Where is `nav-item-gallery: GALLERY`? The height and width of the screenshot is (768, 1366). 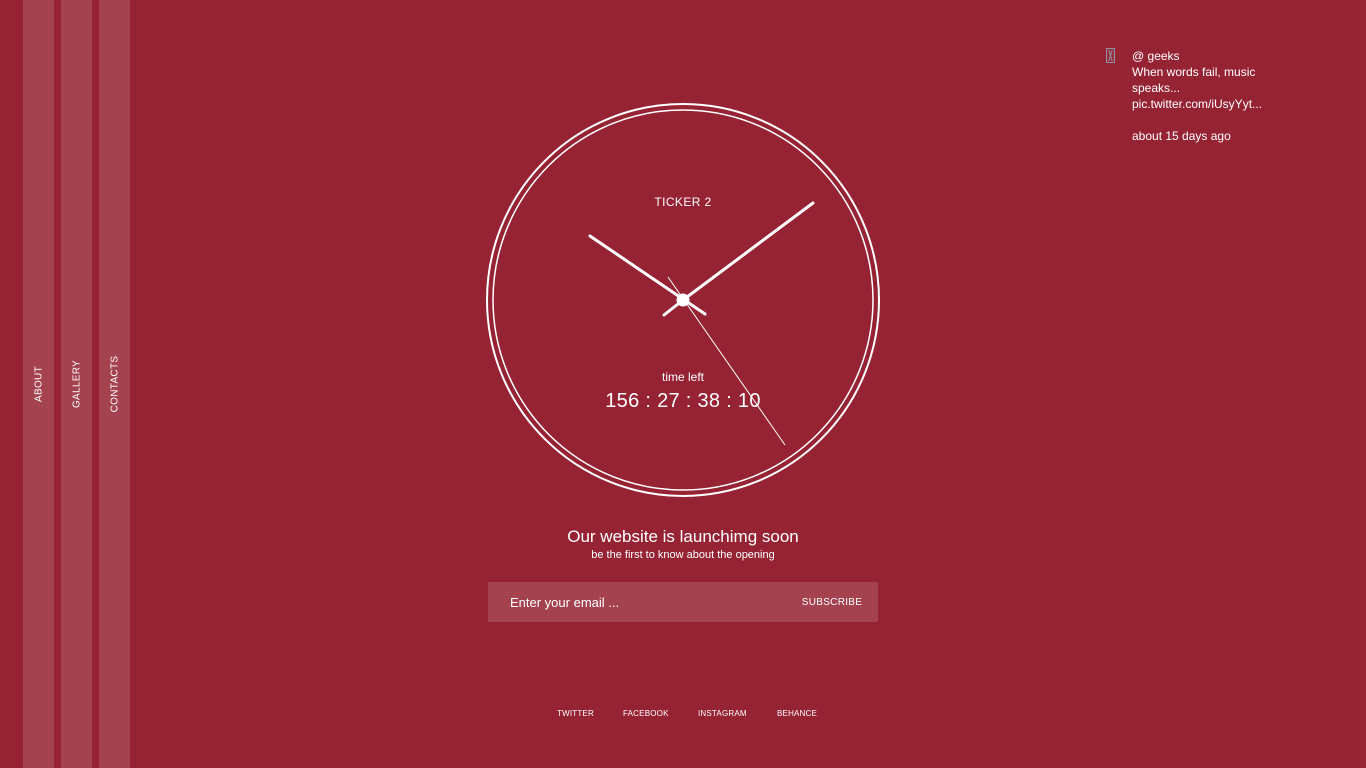
nav-item-gallery: GALLERY is located at coordinates (76, 384).